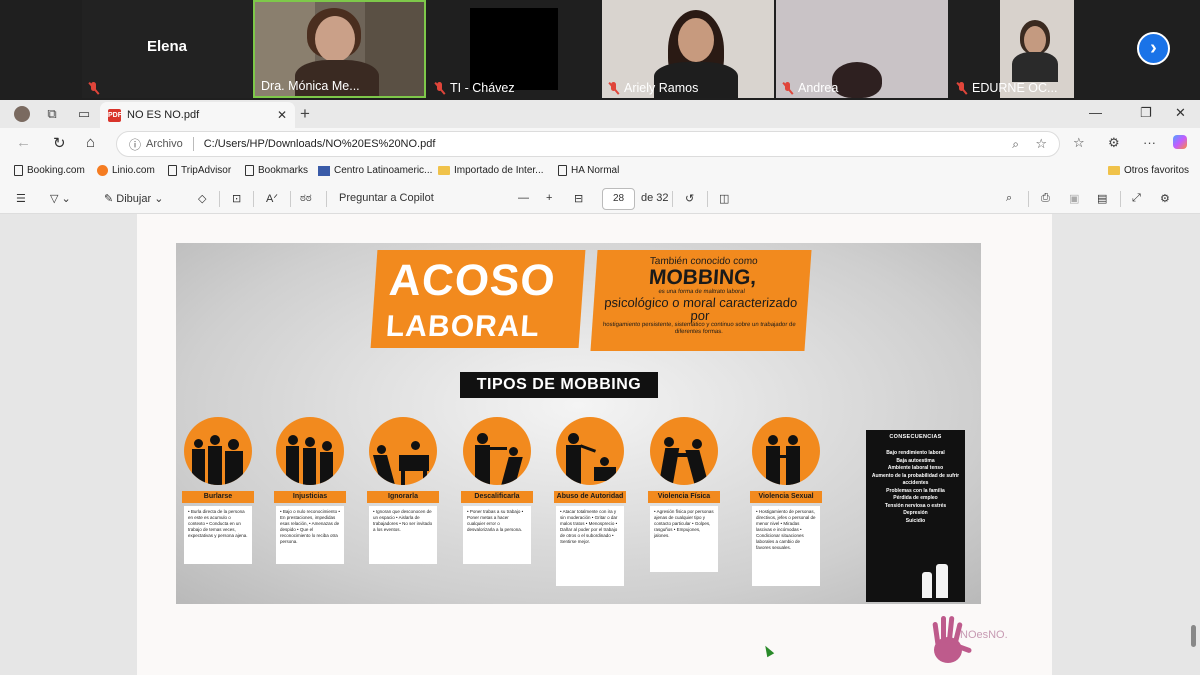 This screenshot has width=1200, height=675. I want to click on violencia-sexual-pictogram, so click(786, 451).